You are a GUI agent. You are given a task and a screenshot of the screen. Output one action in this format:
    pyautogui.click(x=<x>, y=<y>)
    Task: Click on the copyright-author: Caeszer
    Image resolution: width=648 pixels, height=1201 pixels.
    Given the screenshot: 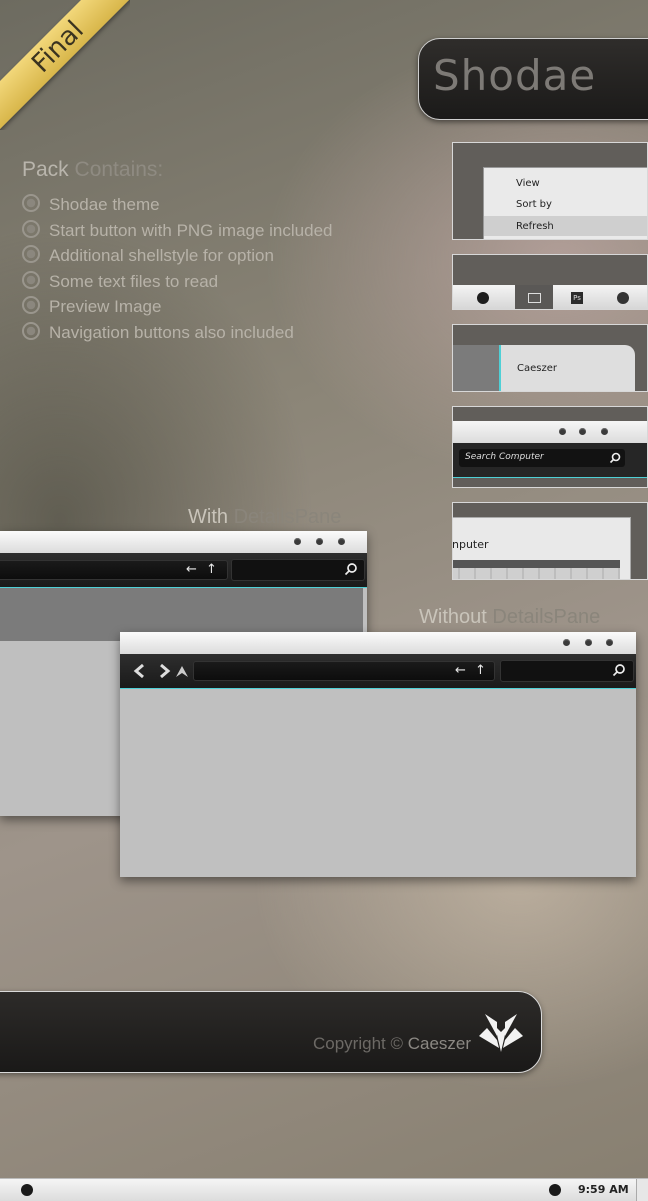 What is the action you would take?
    pyautogui.click(x=439, y=1043)
    